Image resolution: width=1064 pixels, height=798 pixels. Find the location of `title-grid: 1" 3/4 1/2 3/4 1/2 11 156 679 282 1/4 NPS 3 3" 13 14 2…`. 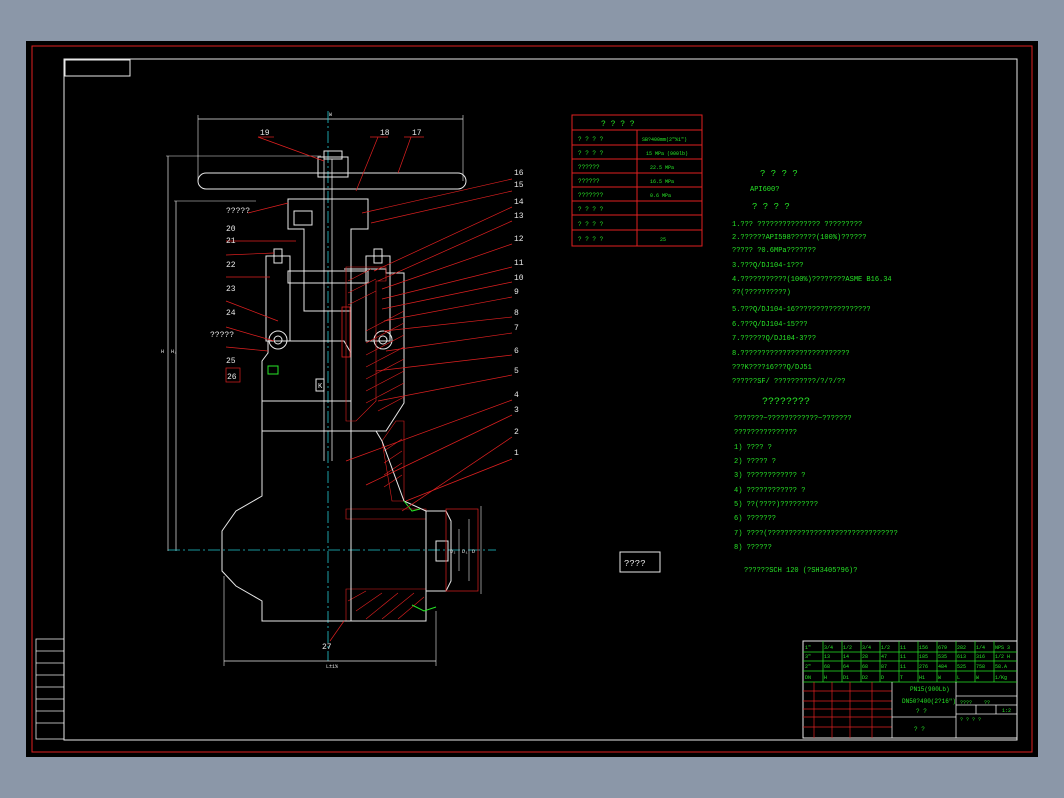

title-grid: 1" 3/4 1/2 3/4 1/2 11 156 679 282 1/4 NPS 3 3" 13 14 2… is located at coordinates (907, 663).